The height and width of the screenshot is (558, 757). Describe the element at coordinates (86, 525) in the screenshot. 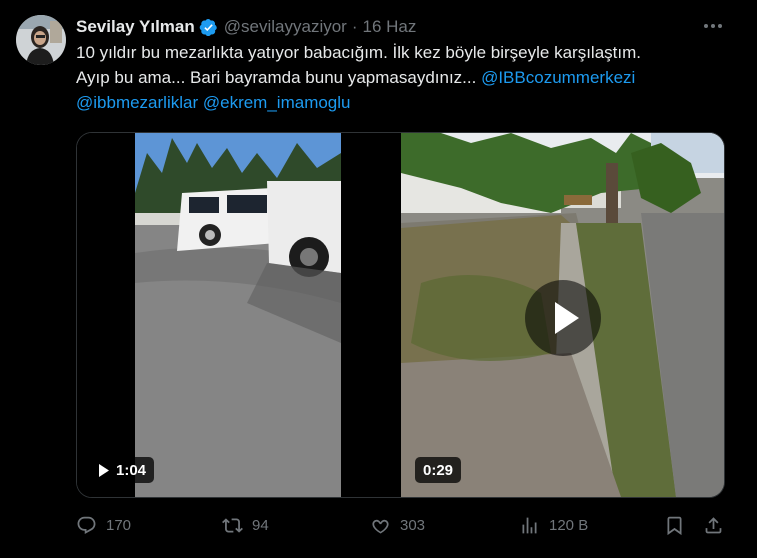

I see `reply-icon` at that location.